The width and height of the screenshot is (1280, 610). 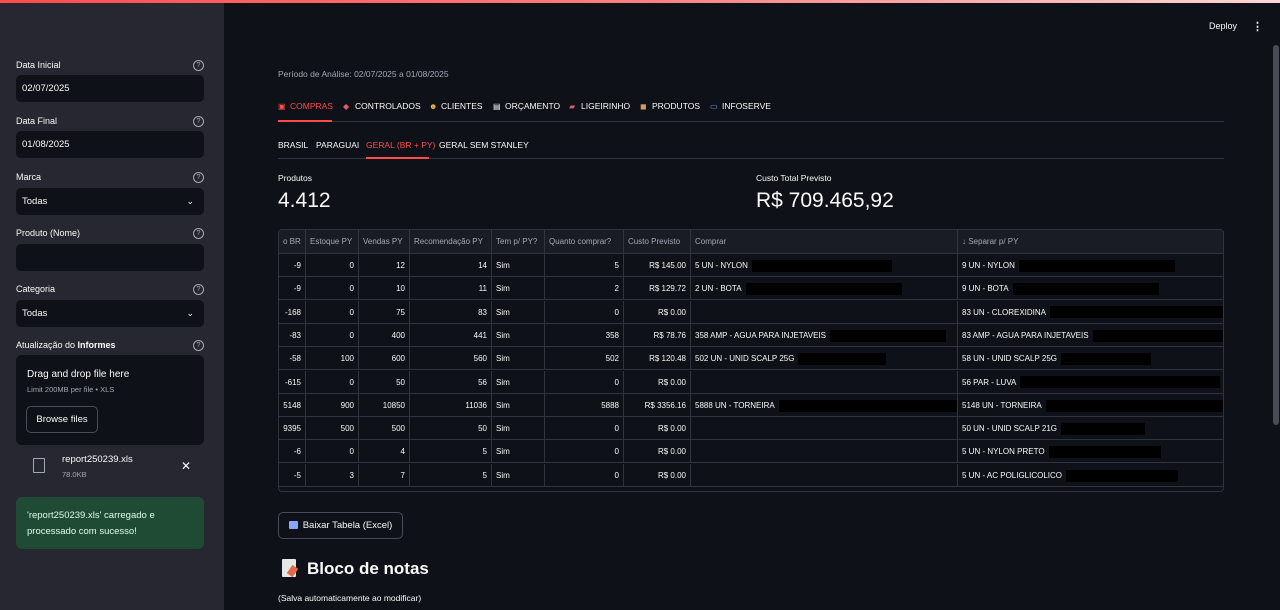 I want to click on table-cell: -615, so click(x=292, y=382).